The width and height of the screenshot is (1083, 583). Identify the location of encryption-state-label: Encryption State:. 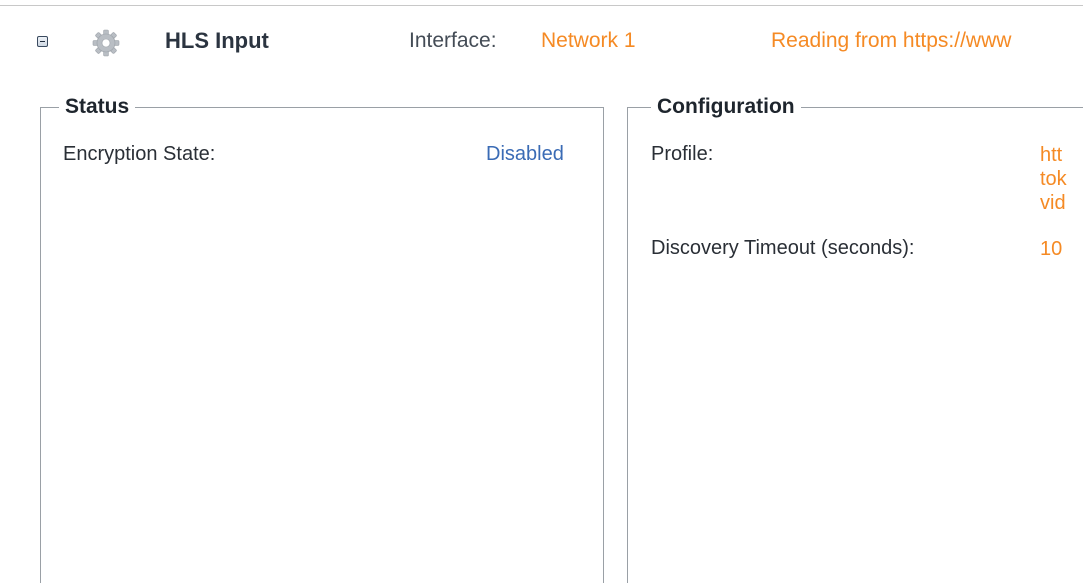
(139, 154).